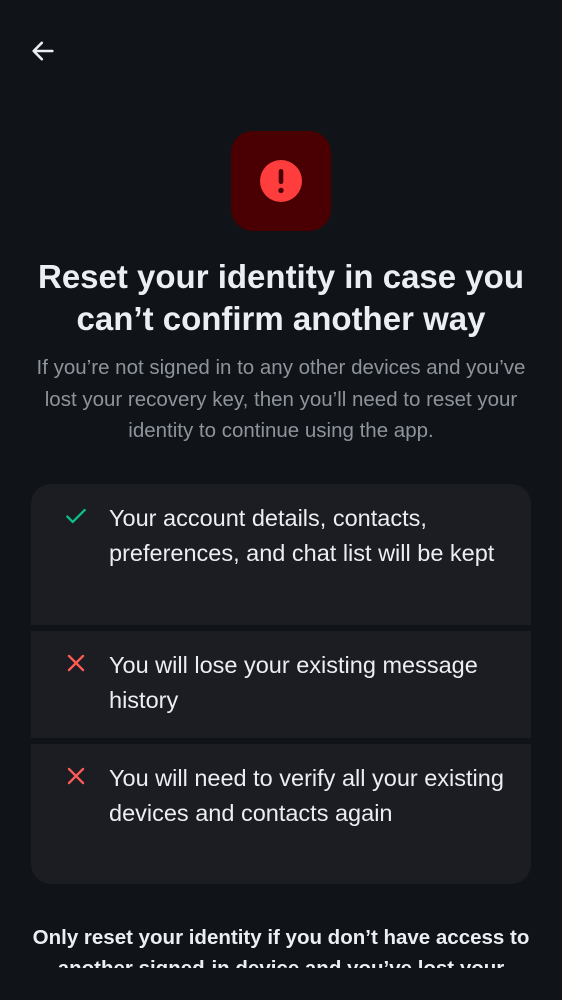  I want to click on hero-icon-container, so click(281, 181).